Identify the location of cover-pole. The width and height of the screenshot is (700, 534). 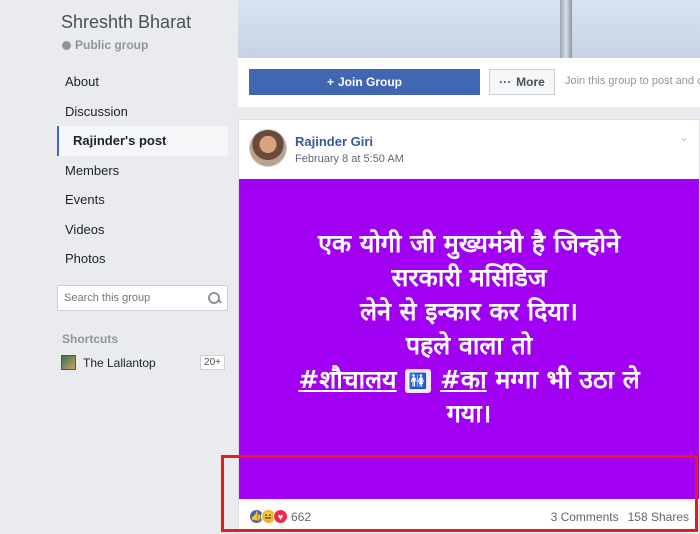
(566, 29).